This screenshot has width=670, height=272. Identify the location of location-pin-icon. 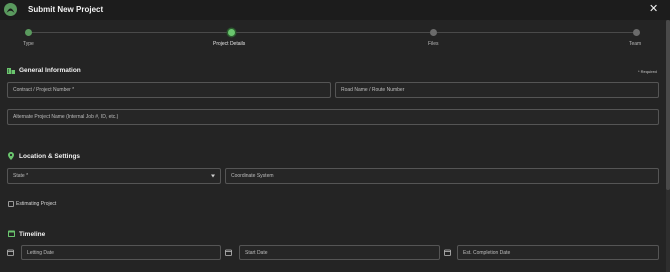
(11, 156).